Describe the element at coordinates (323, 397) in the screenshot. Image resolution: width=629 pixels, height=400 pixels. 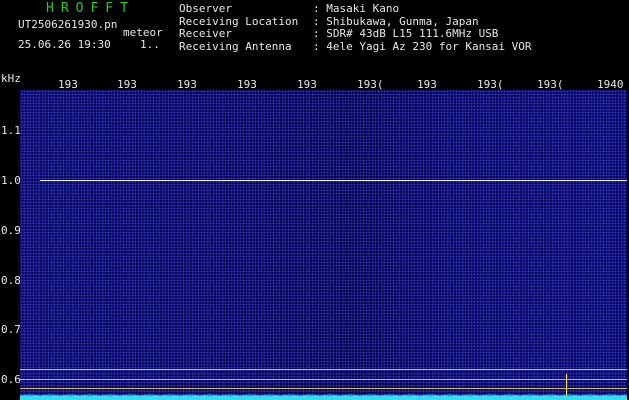
I see `noise-floor-trace` at that location.